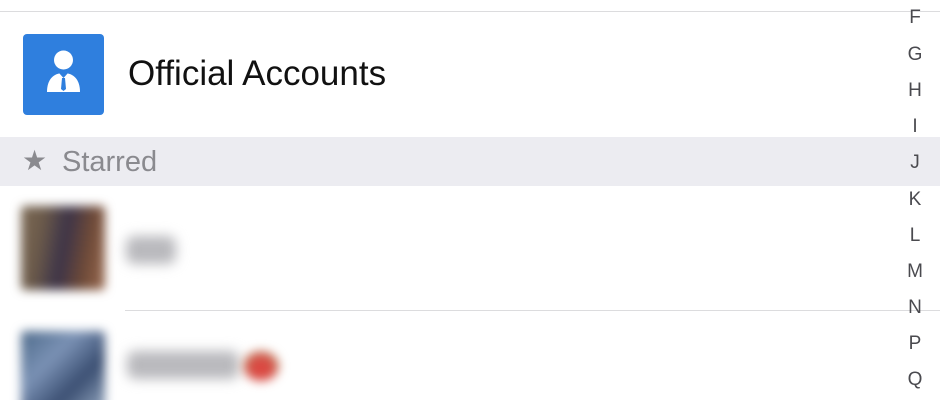  I want to click on alphabet-index-bar: F G H I J K L M N P Q, so click(915, 200).